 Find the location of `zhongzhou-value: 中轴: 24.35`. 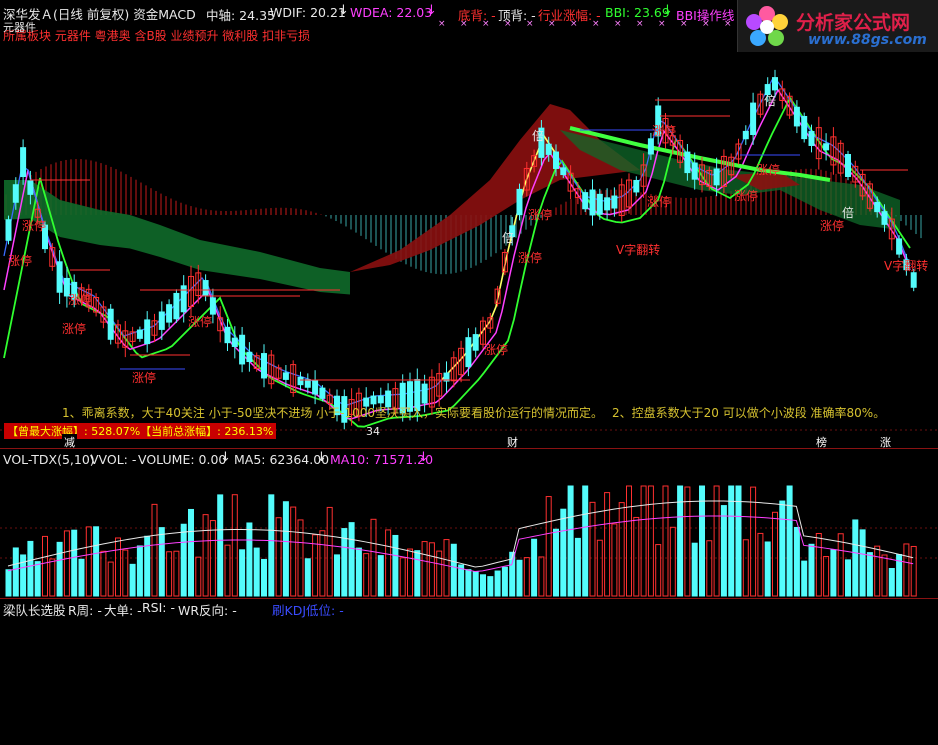

zhongzhou-value: 中轴: 24.35 is located at coordinates (240, 15).